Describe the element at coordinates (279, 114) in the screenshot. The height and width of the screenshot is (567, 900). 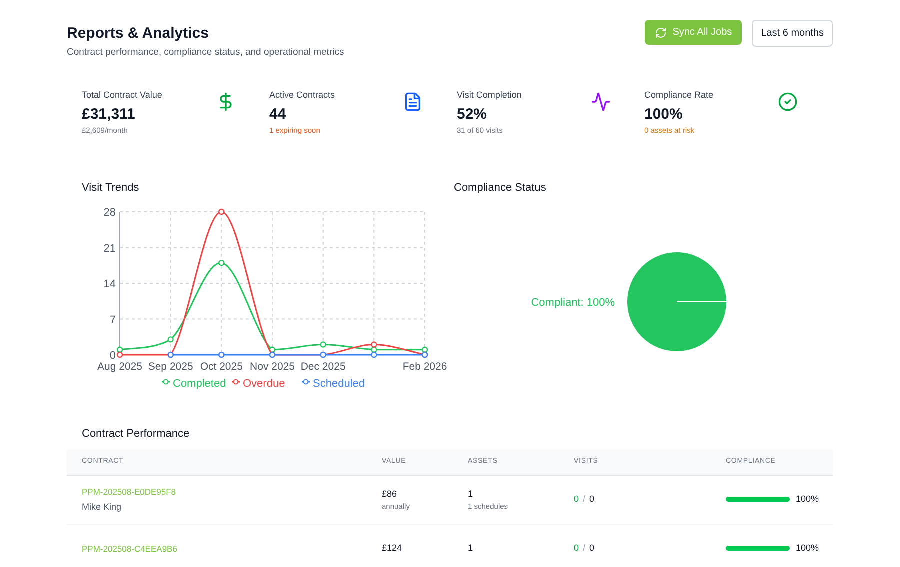
I see `kpi-value: 44` at that location.